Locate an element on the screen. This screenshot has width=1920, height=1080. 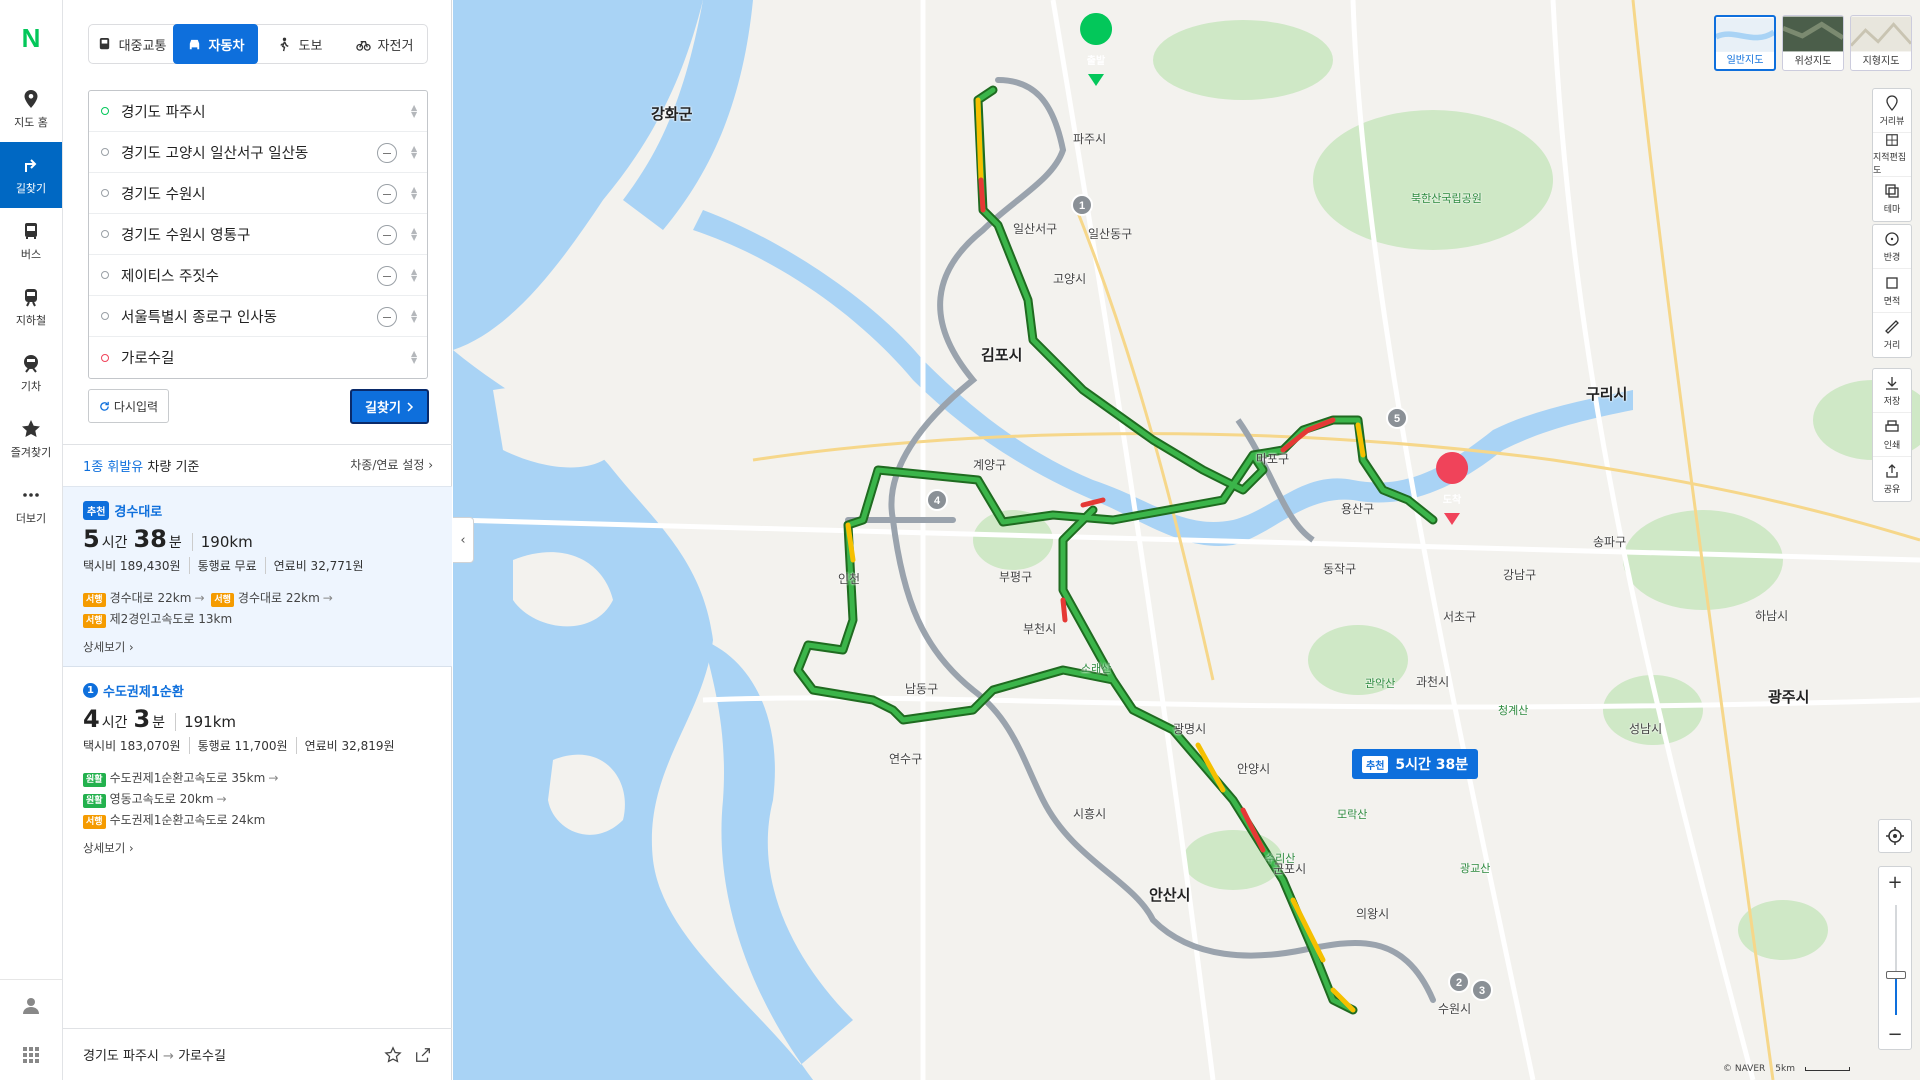
map-label-city: 광주시 is located at coordinates (1789, 697).